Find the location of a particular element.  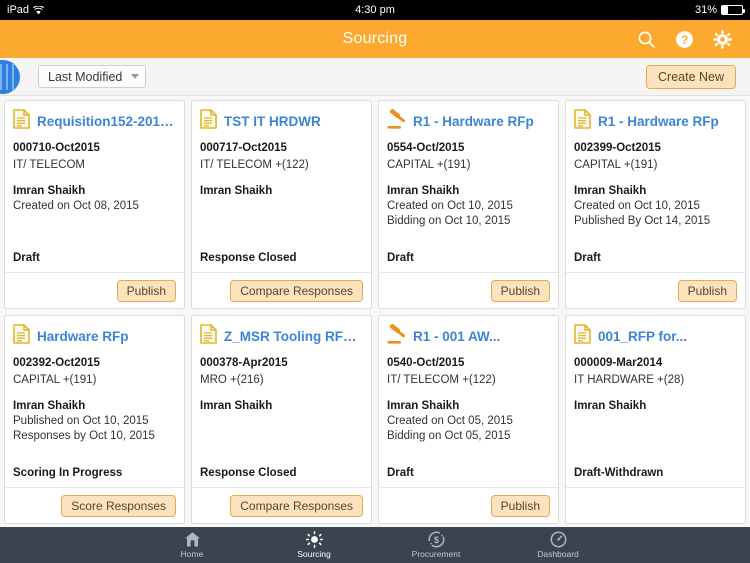

status-bar: iPad 4:30 pm 31% is located at coordinates (375, 10).